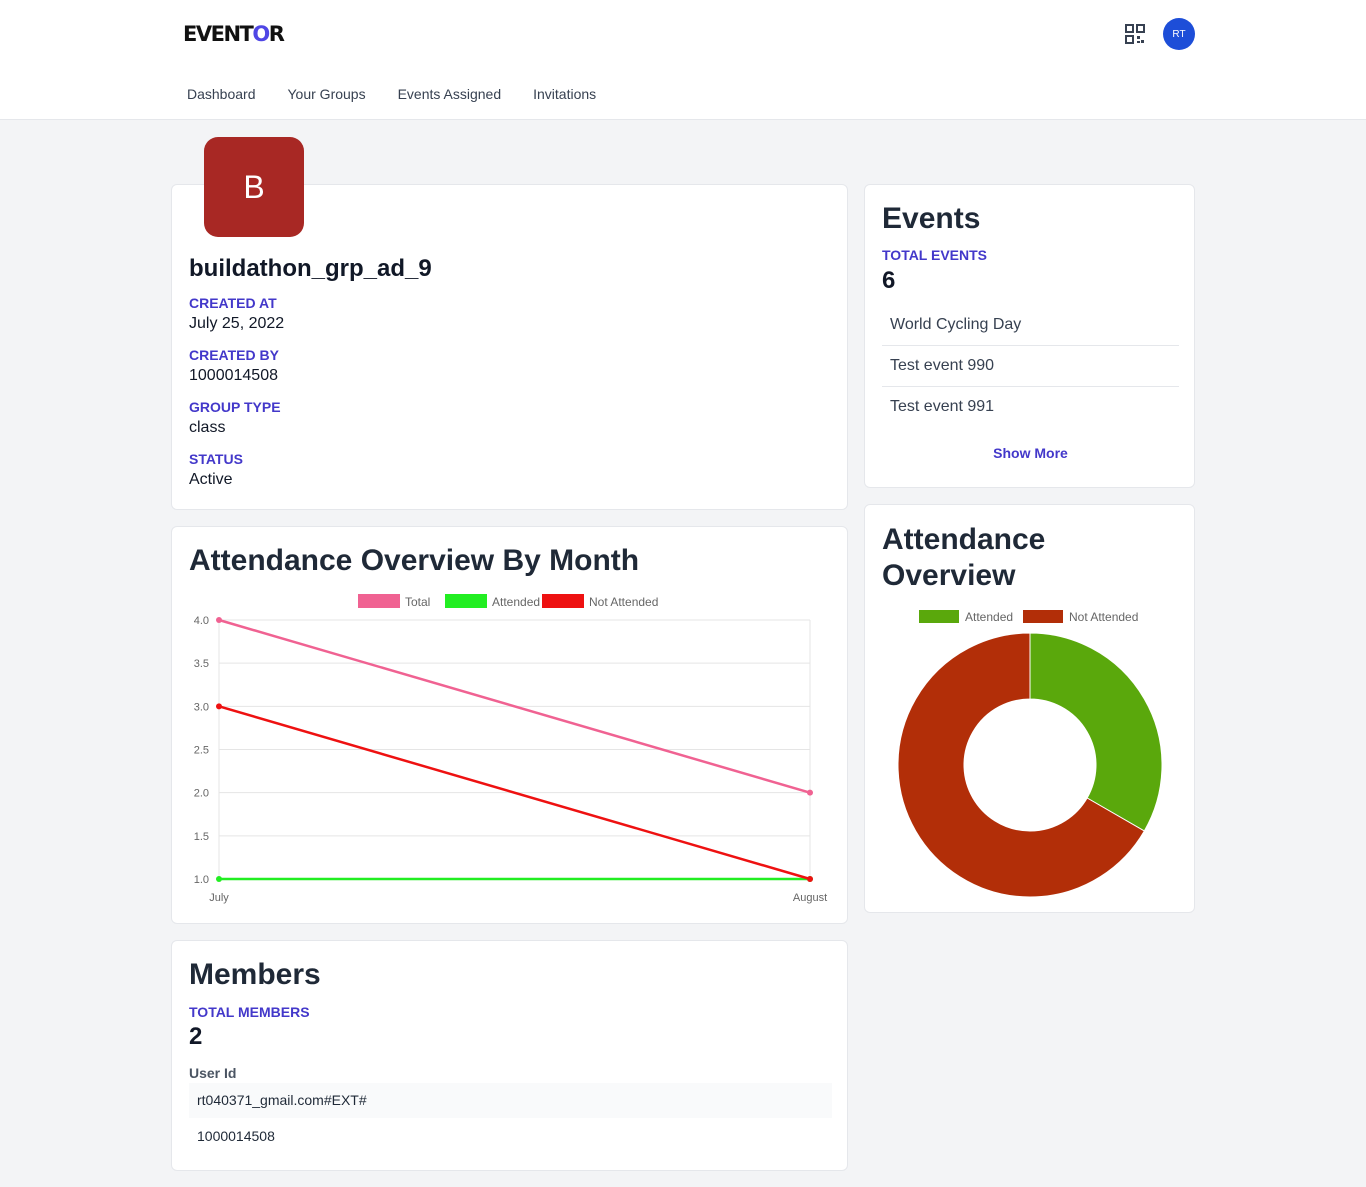 The image size is (1366, 1187). I want to click on field-label: CREATED AT, so click(233, 303).